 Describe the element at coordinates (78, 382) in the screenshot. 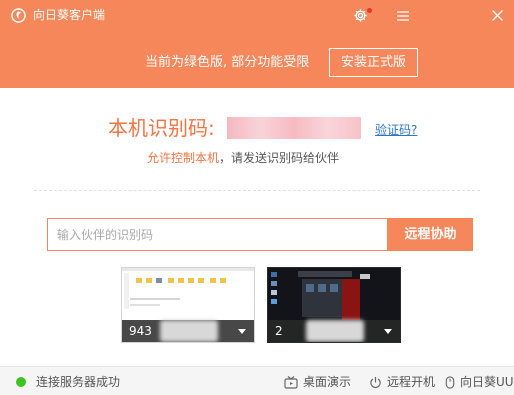

I see `connection-status: 连接服务器成功` at that location.